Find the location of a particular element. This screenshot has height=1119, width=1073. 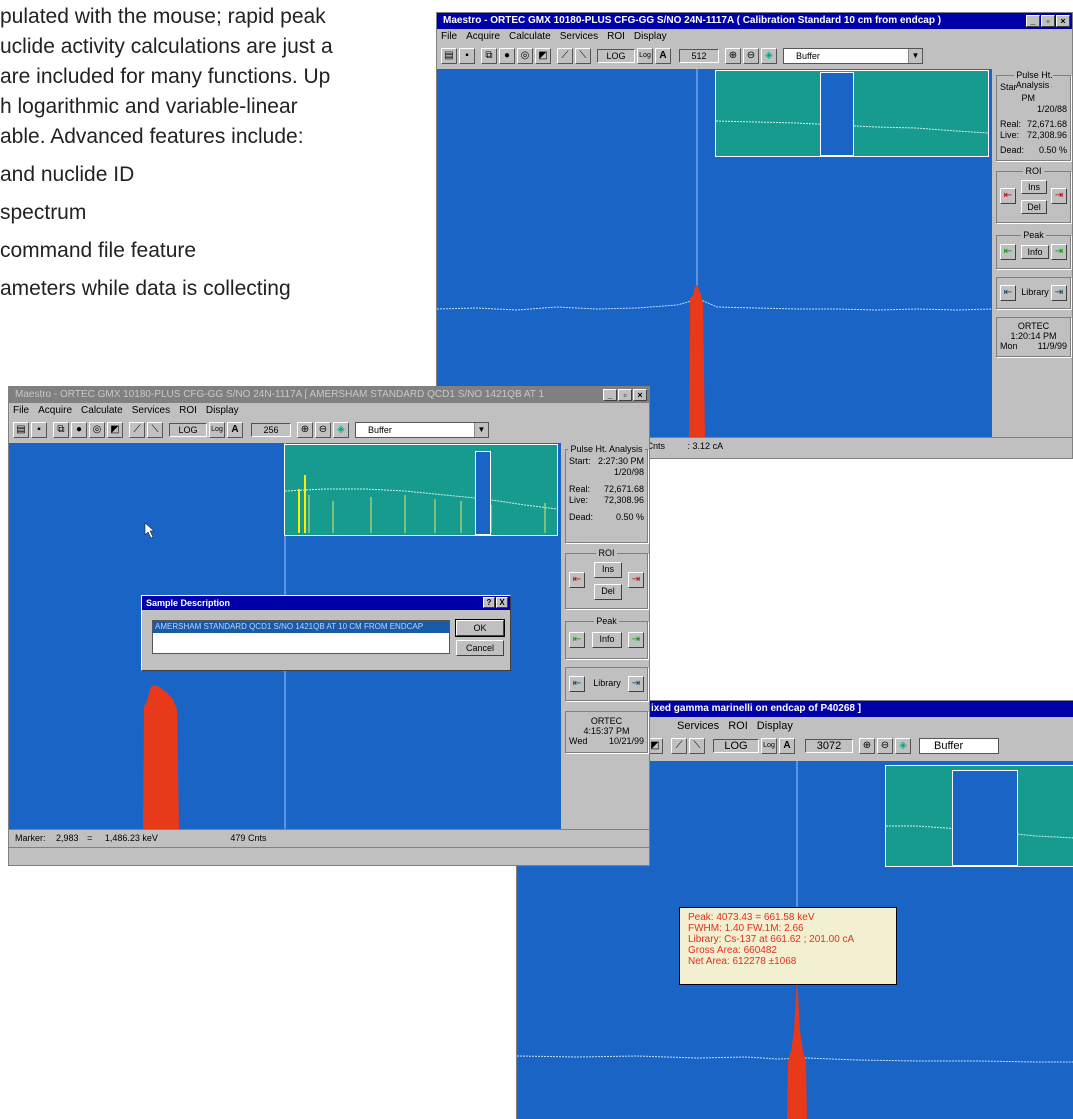

help-button: ? is located at coordinates (489, 602).